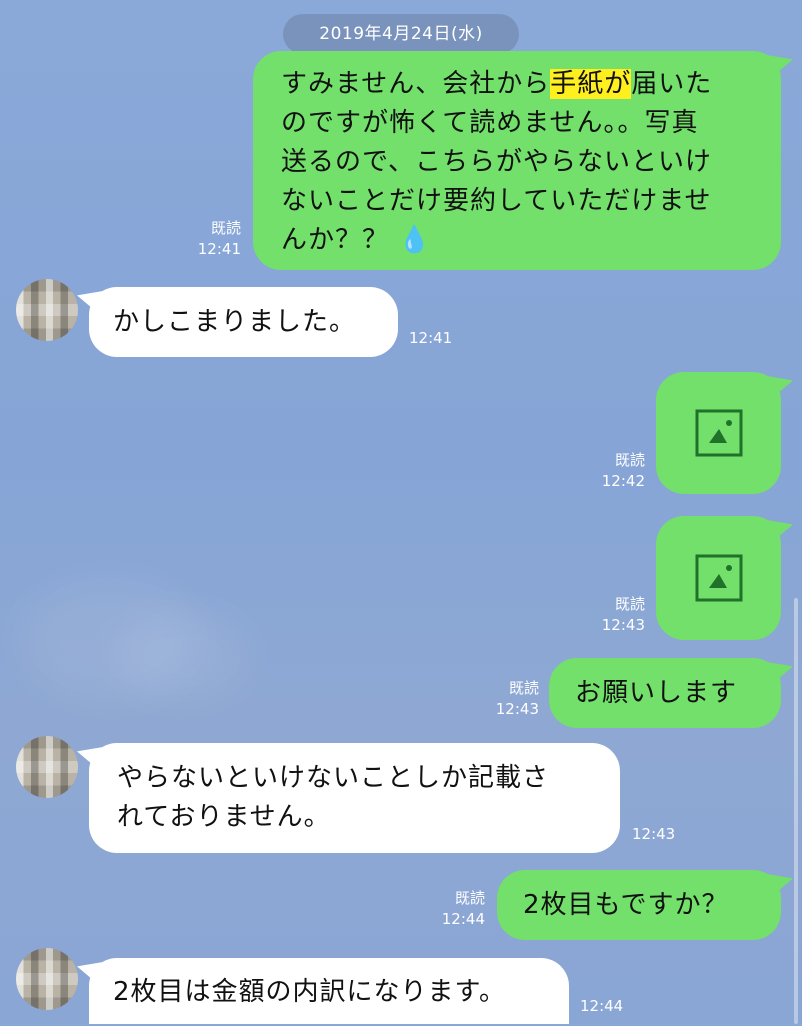 The width and height of the screenshot is (802, 1026). What do you see at coordinates (623, 481) in the screenshot?
I see `message-time: 12:42` at bounding box center [623, 481].